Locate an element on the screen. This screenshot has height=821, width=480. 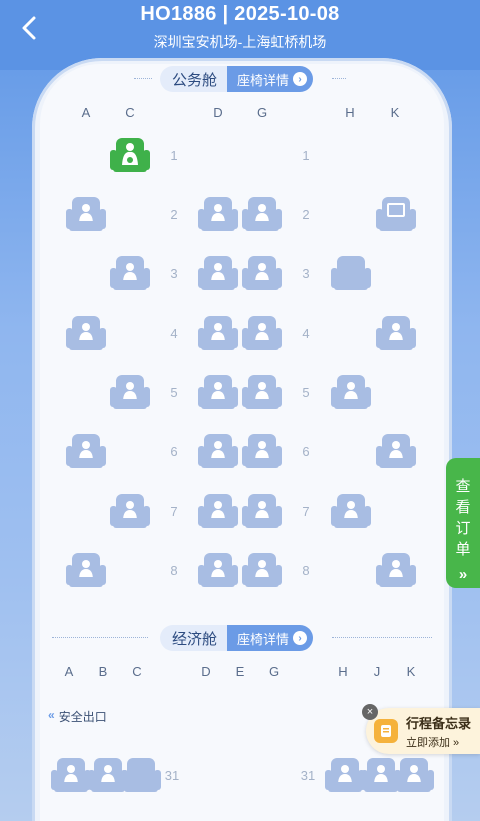
seat-3C is located at coordinates (130, 273).